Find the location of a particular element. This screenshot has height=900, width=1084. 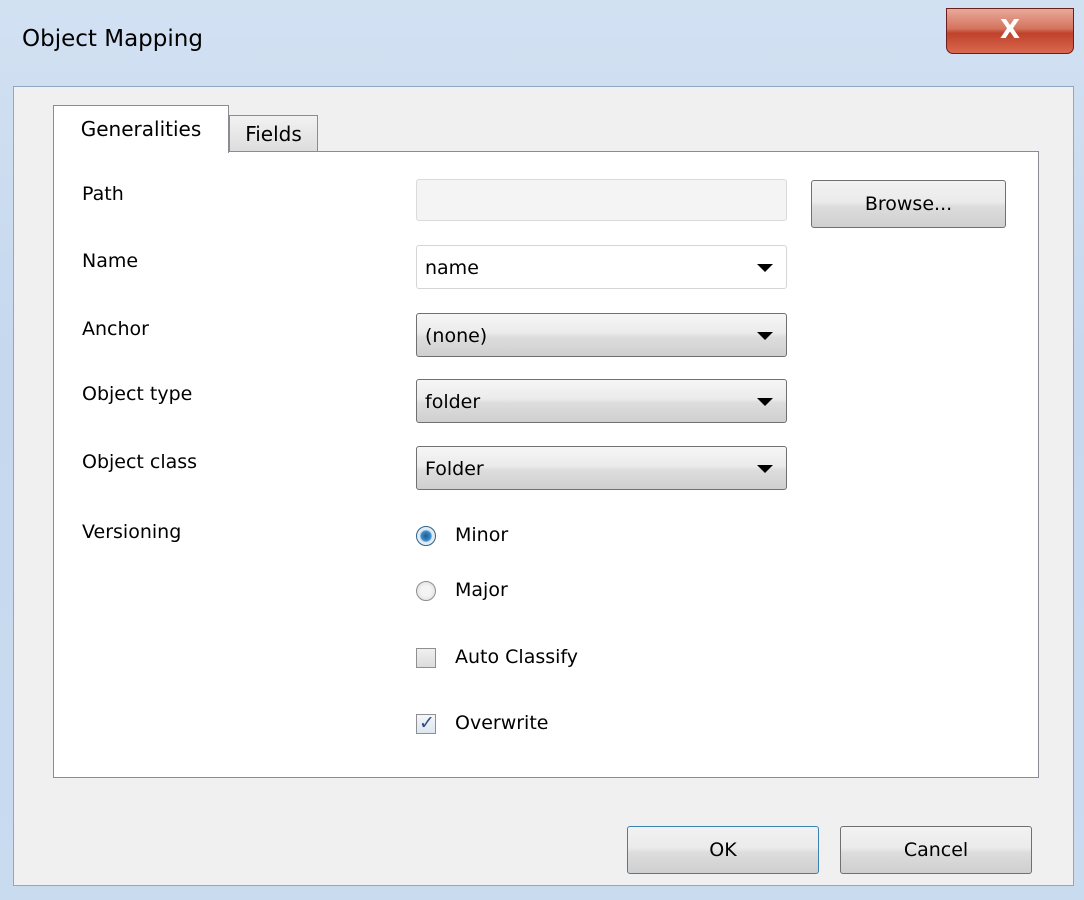

name-value: name is located at coordinates (452, 268).